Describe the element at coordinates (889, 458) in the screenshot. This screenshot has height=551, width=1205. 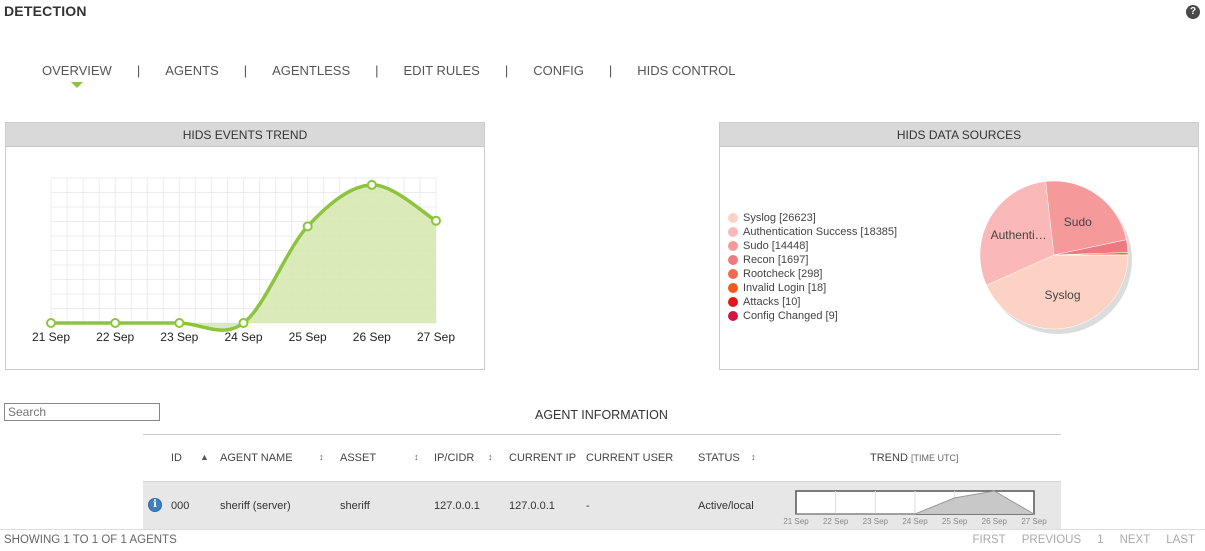
I see `trend-label: TREND` at that location.